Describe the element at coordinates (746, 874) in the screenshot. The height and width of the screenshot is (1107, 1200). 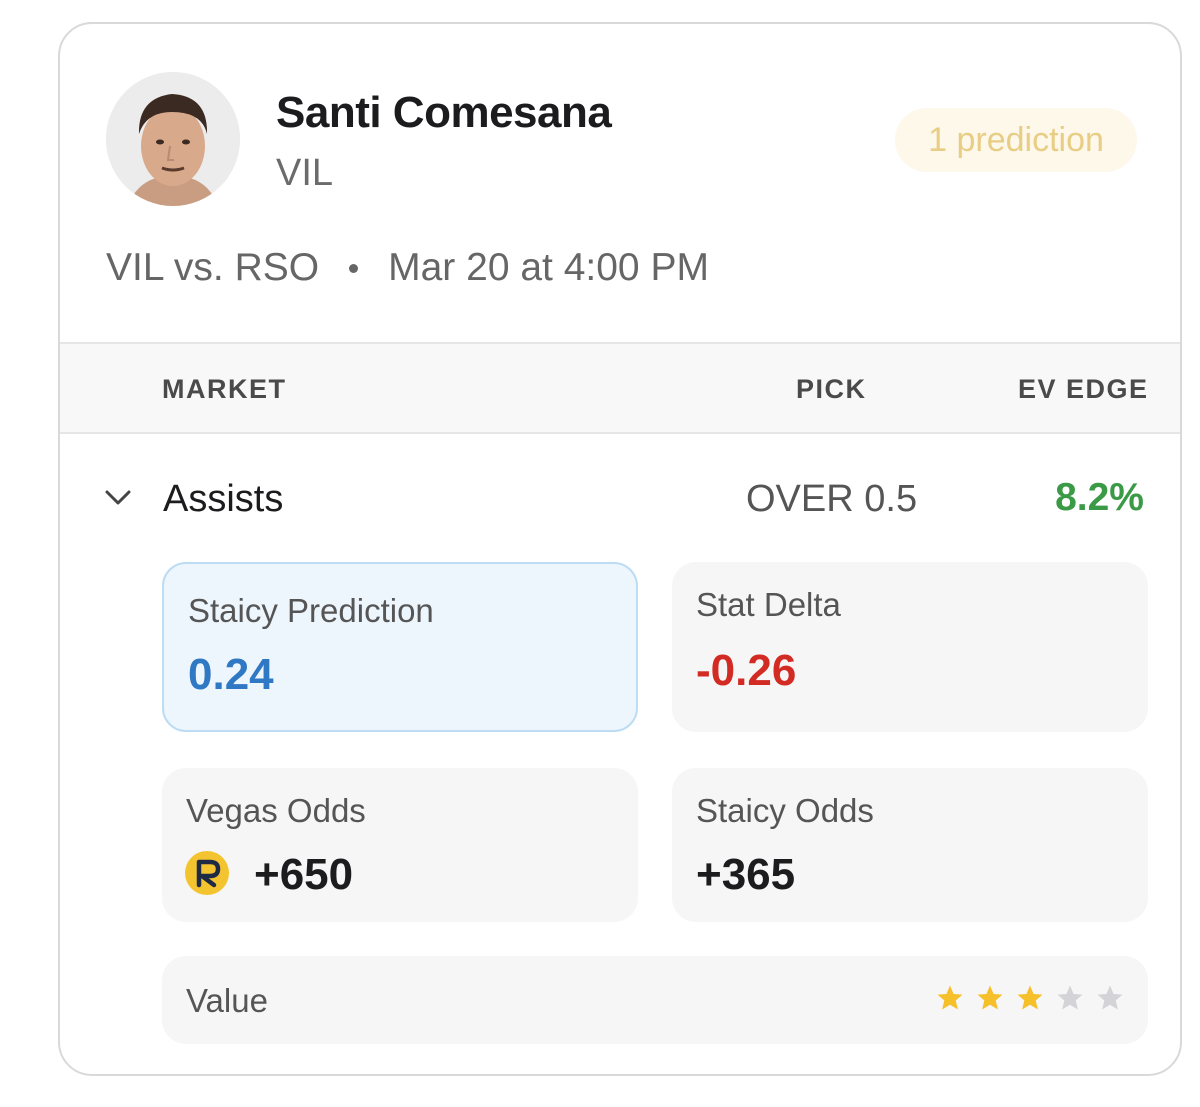
I see `staicy-odds-value: +365` at that location.